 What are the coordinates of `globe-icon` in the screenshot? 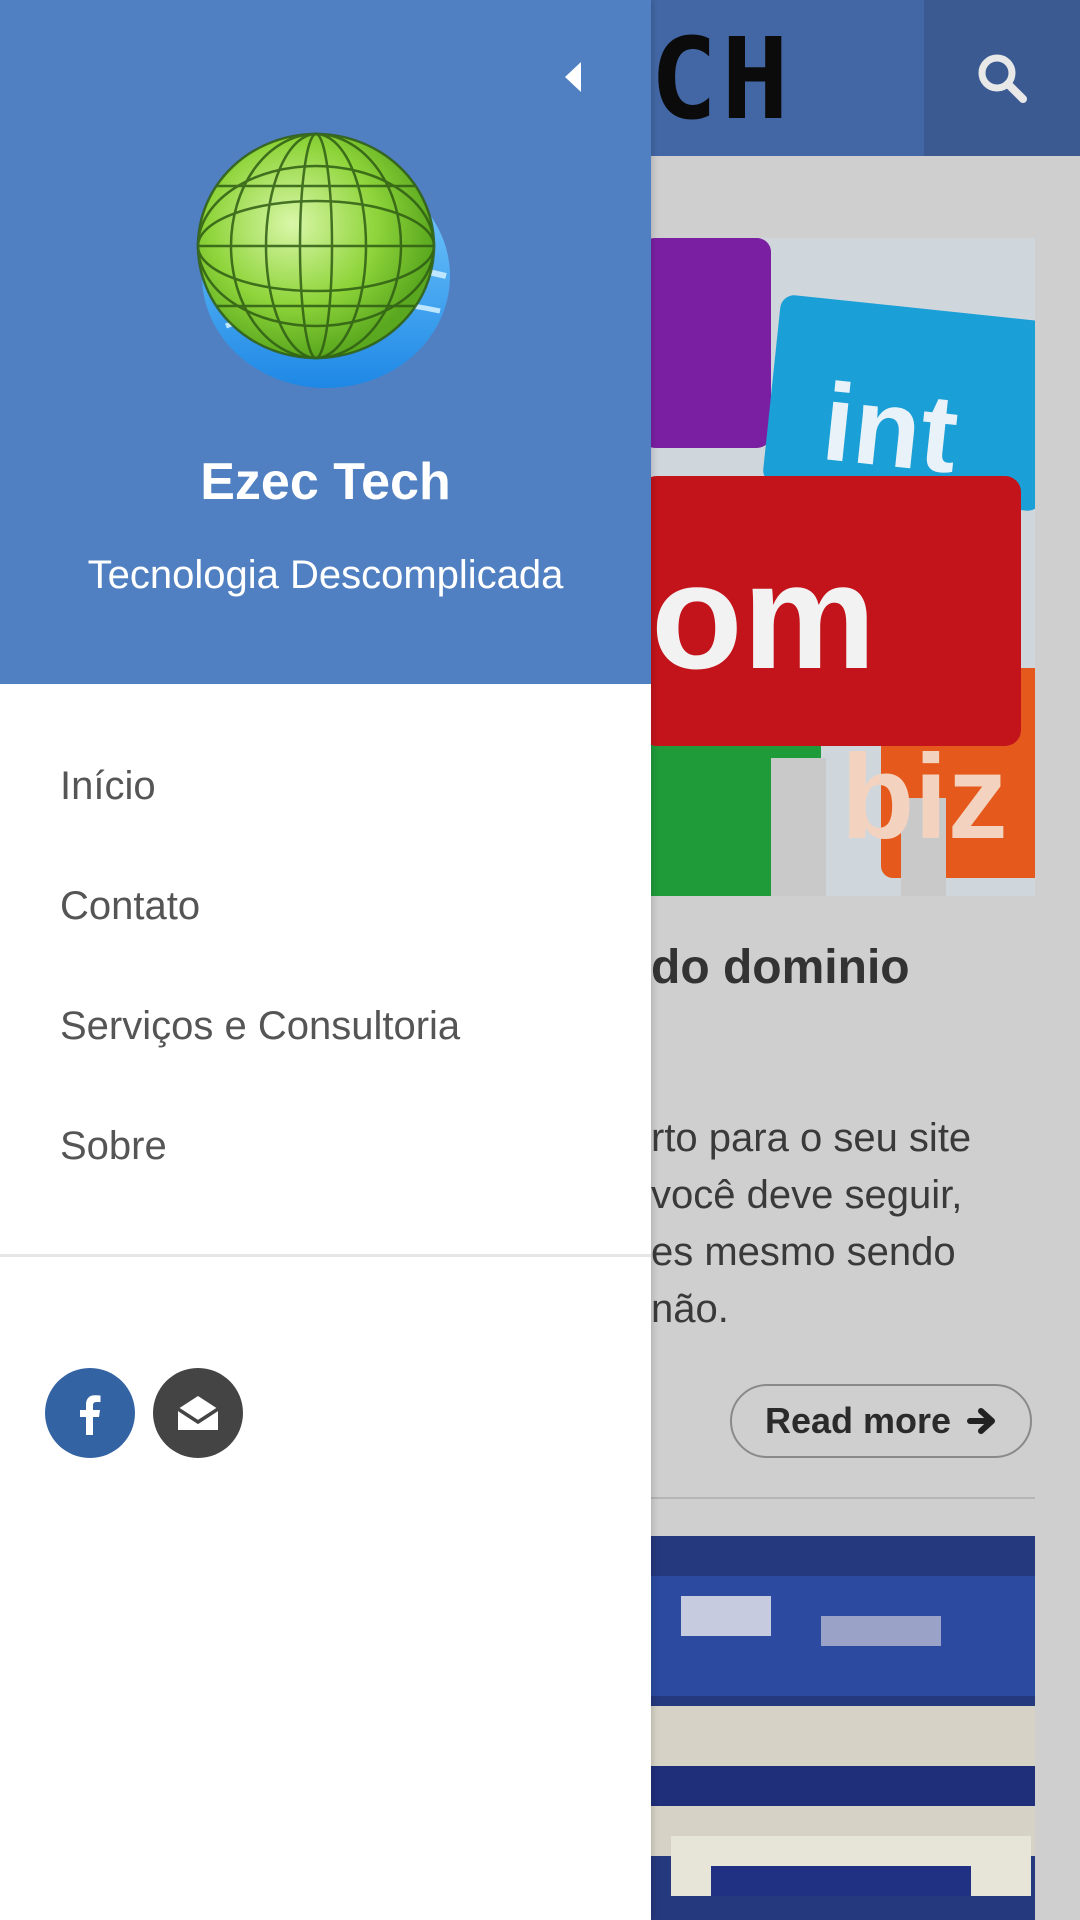 It's located at (323, 260).